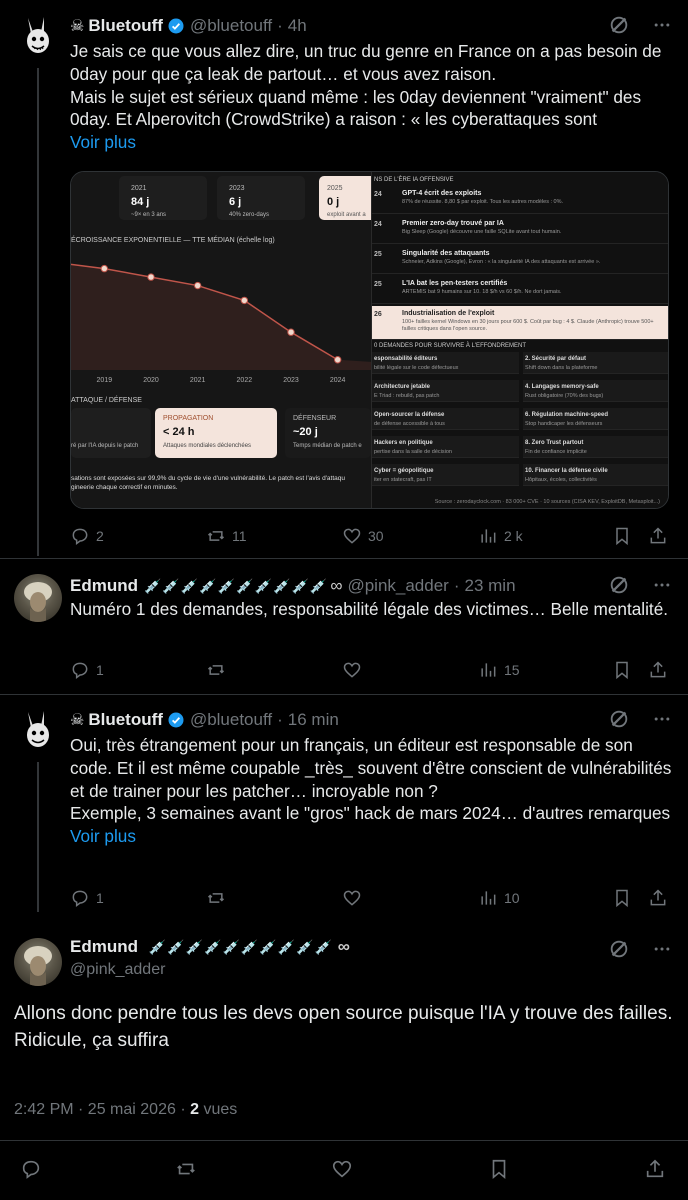  Describe the element at coordinates (218, 1109) in the screenshot. I see `focus-views-label: vues` at that location.